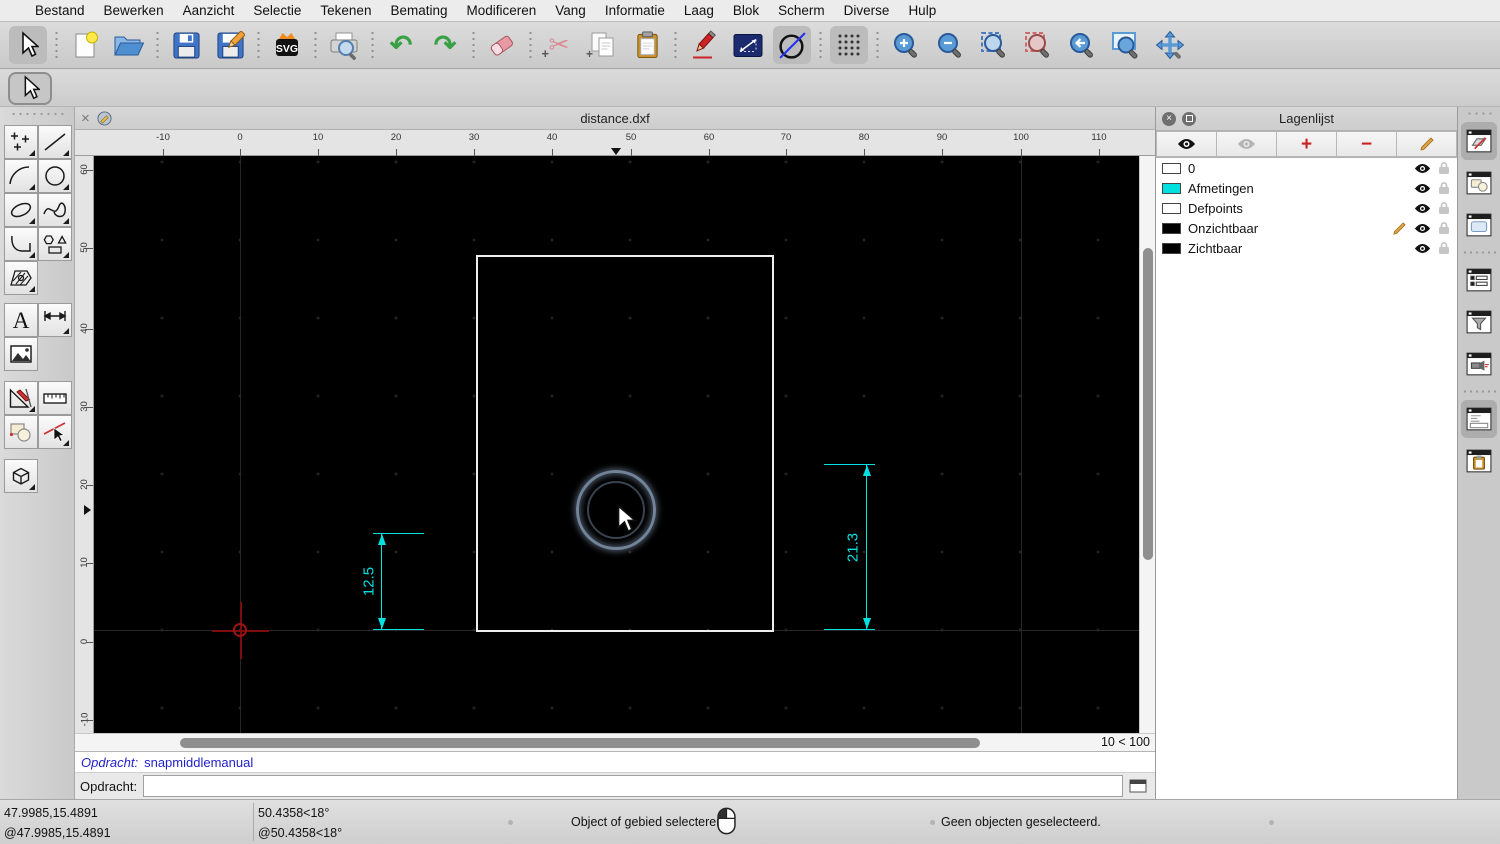 The height and width of the screenshot is (844, 1500). I want to click on zoom-out-button, so click(950, 45).